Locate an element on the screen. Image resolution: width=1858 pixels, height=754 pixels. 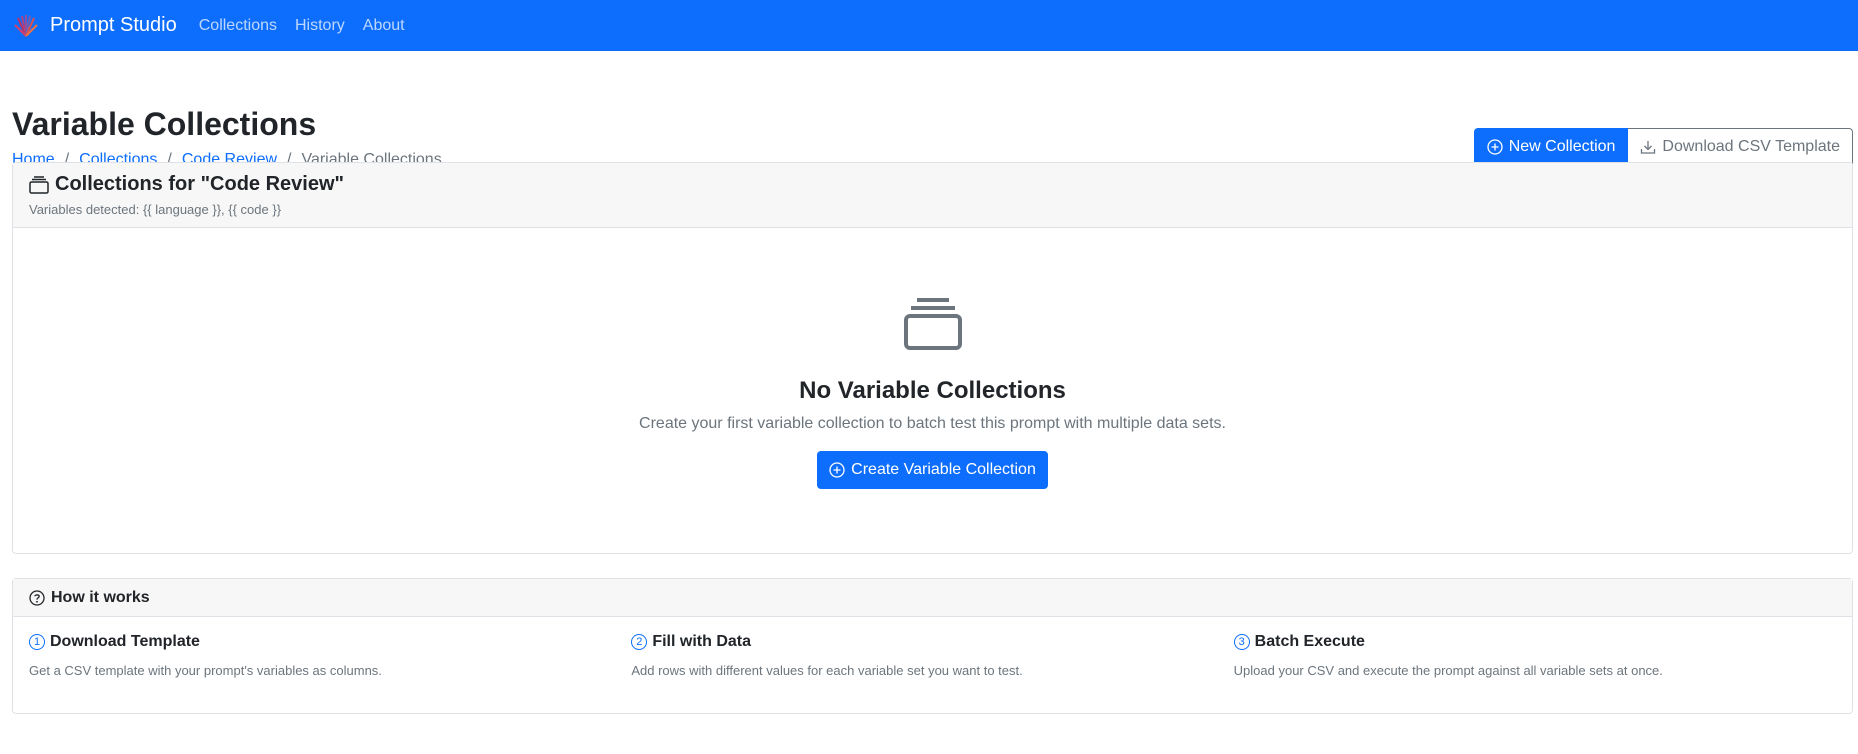
question-circle-icon is located at coordinates (37, 597).